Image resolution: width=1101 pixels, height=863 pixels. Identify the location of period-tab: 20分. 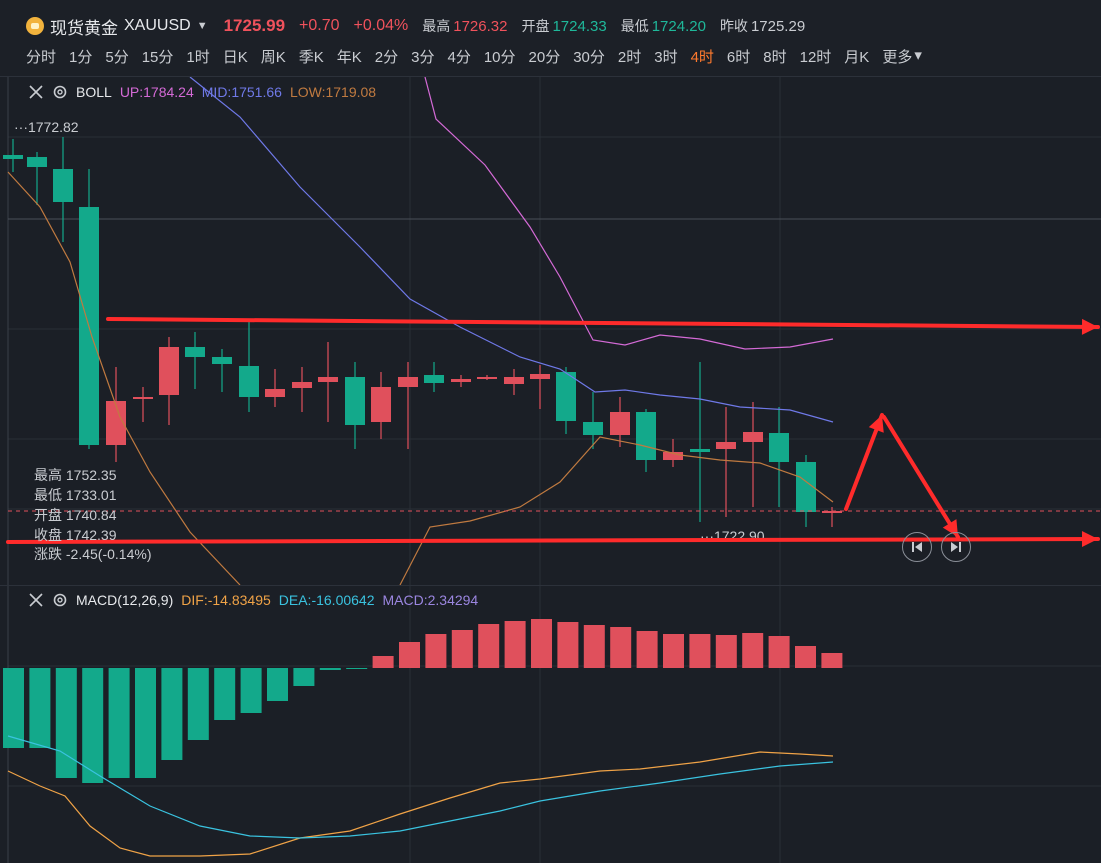
(545, 56).